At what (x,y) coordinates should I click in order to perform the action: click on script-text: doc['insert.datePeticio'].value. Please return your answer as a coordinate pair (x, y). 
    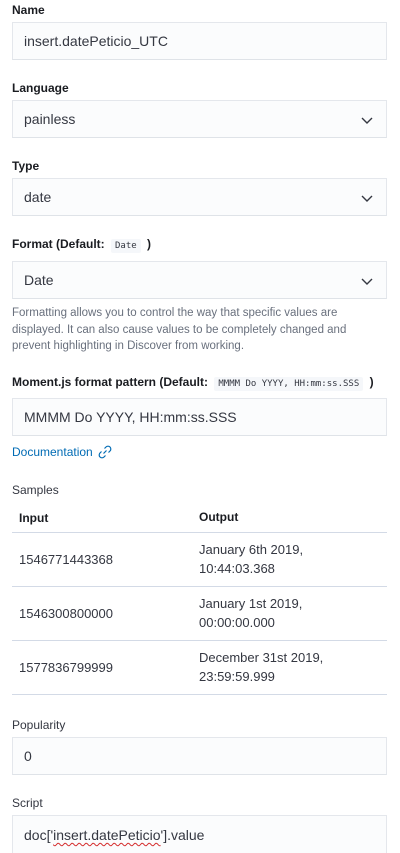
    Looking at the image, I should click on (114, 835).